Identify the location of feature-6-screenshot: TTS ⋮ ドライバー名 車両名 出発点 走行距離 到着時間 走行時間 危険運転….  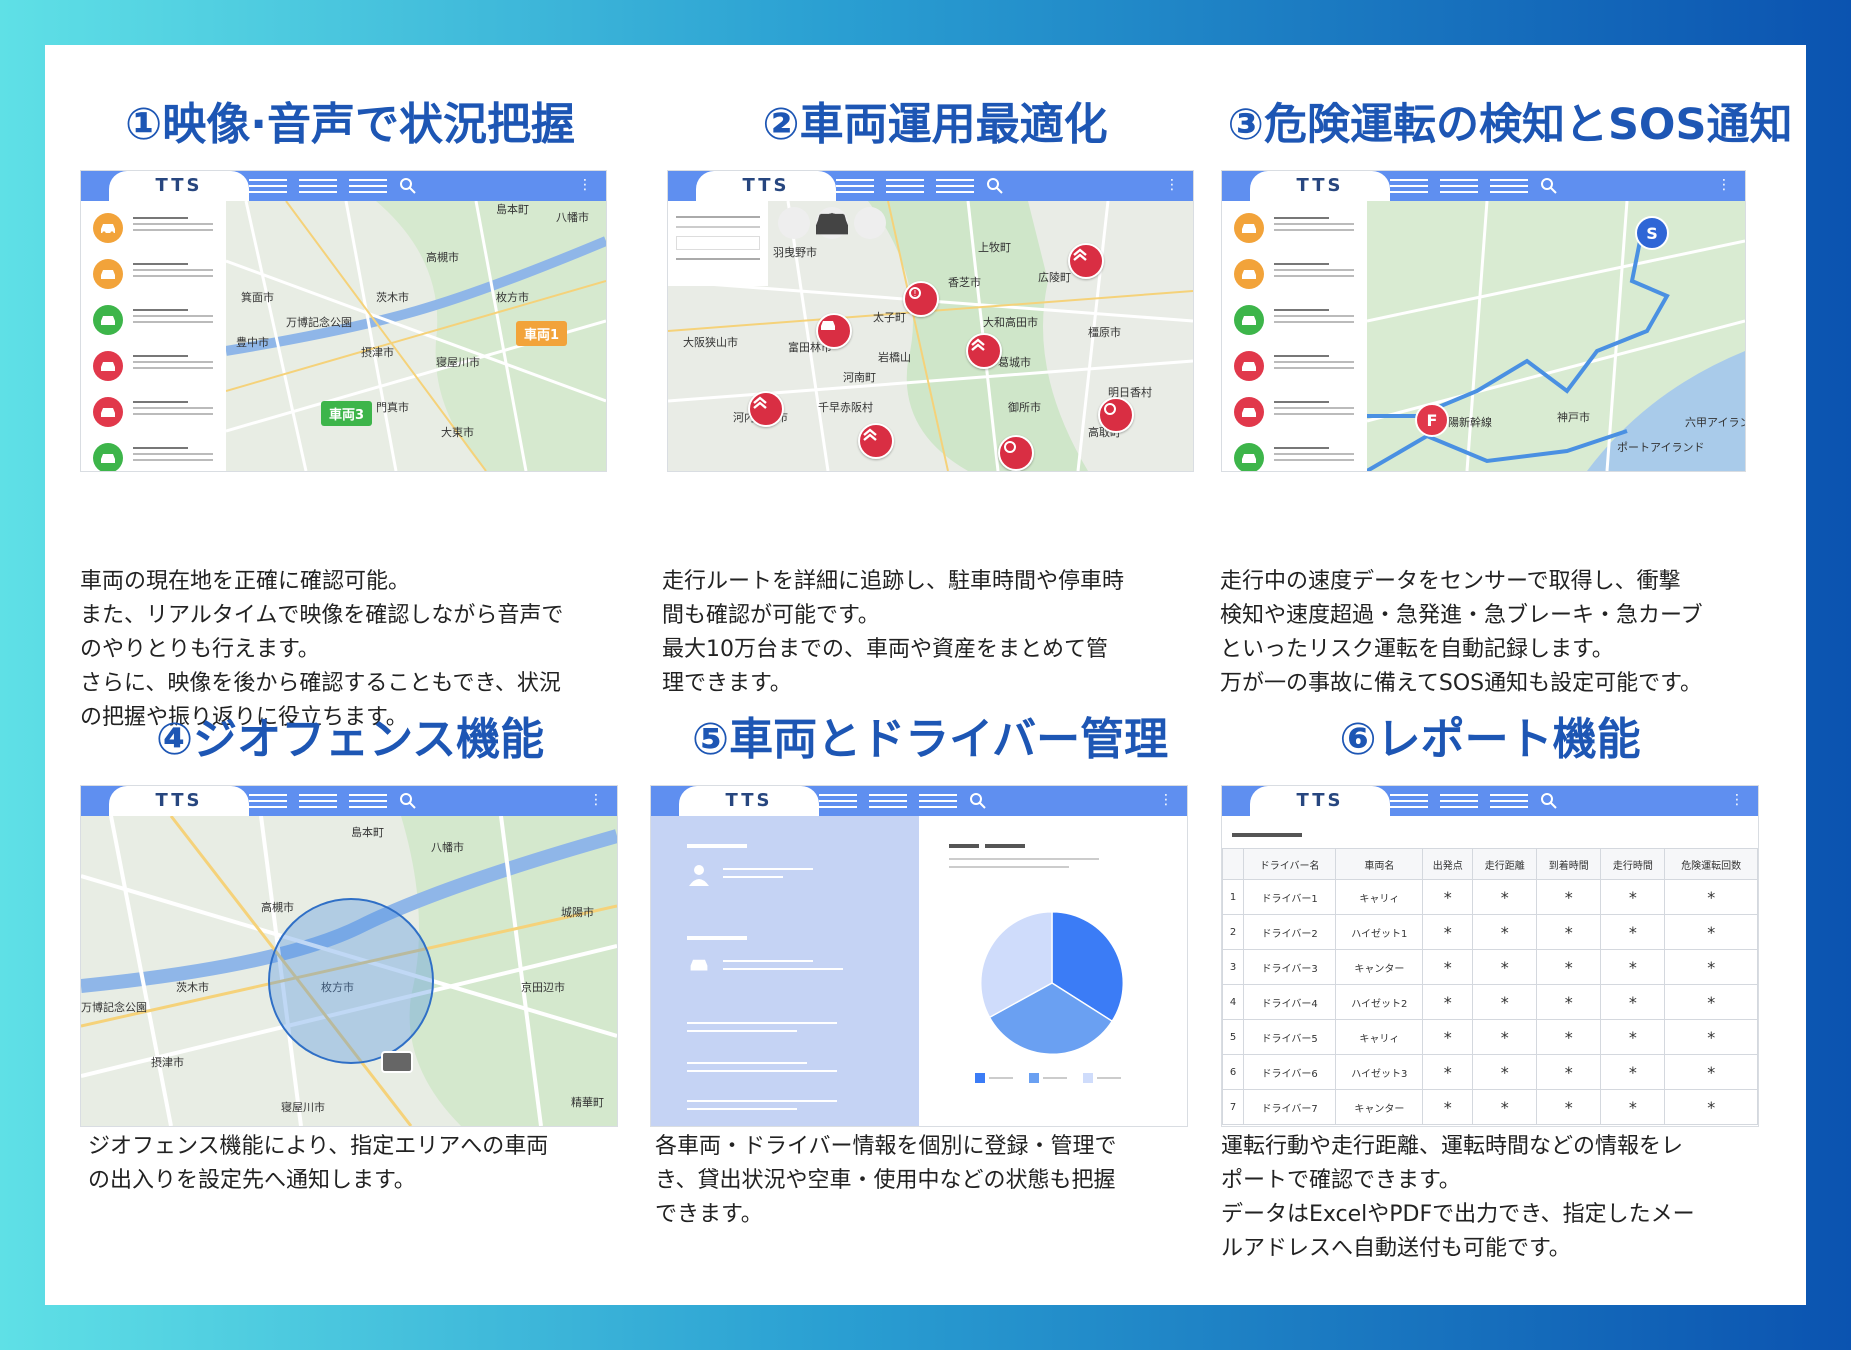
(1490, 956).